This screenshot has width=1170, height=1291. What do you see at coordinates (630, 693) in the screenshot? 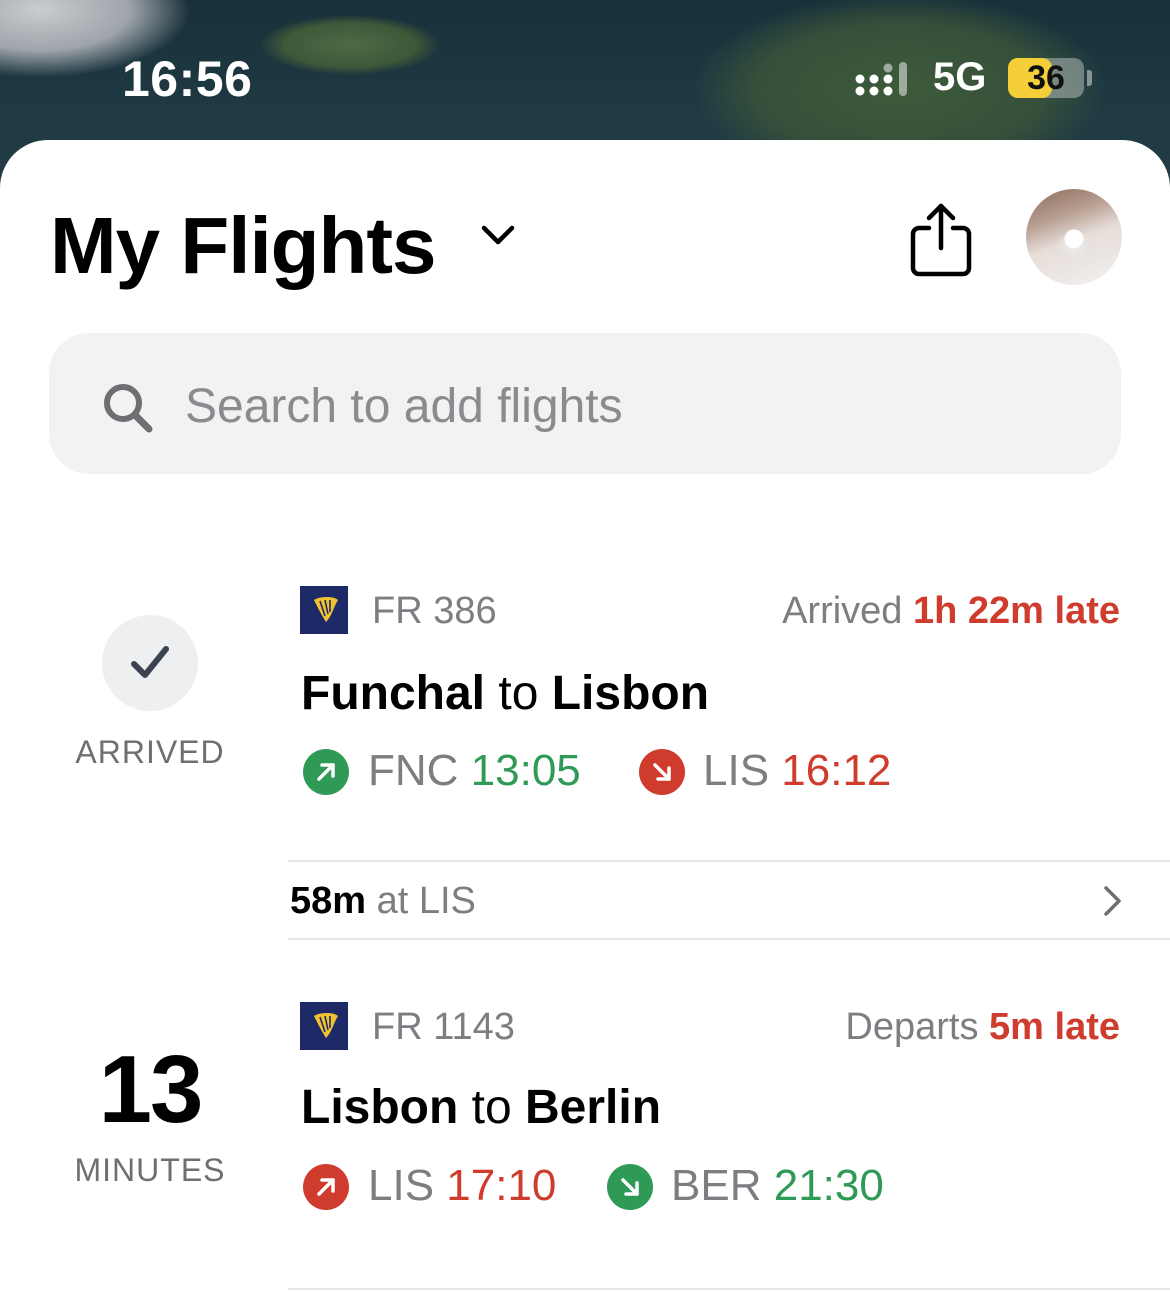
I see `route-destination: Lisbon` at bounding box center [630, 693].